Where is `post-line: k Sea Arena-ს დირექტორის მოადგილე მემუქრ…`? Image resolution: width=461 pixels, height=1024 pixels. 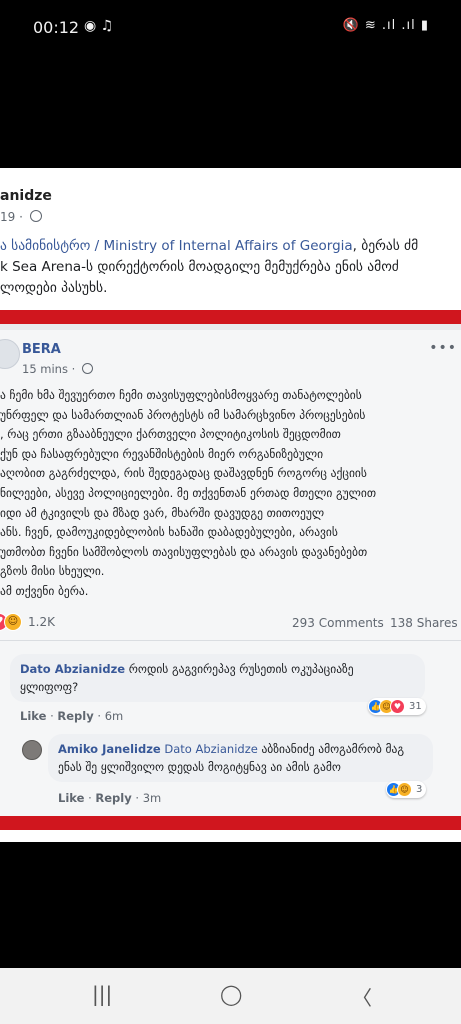
post-line: k Sea Arena-ს დირექტორის მოადგილე მემუქრ… is located at coordinates (199, 267).